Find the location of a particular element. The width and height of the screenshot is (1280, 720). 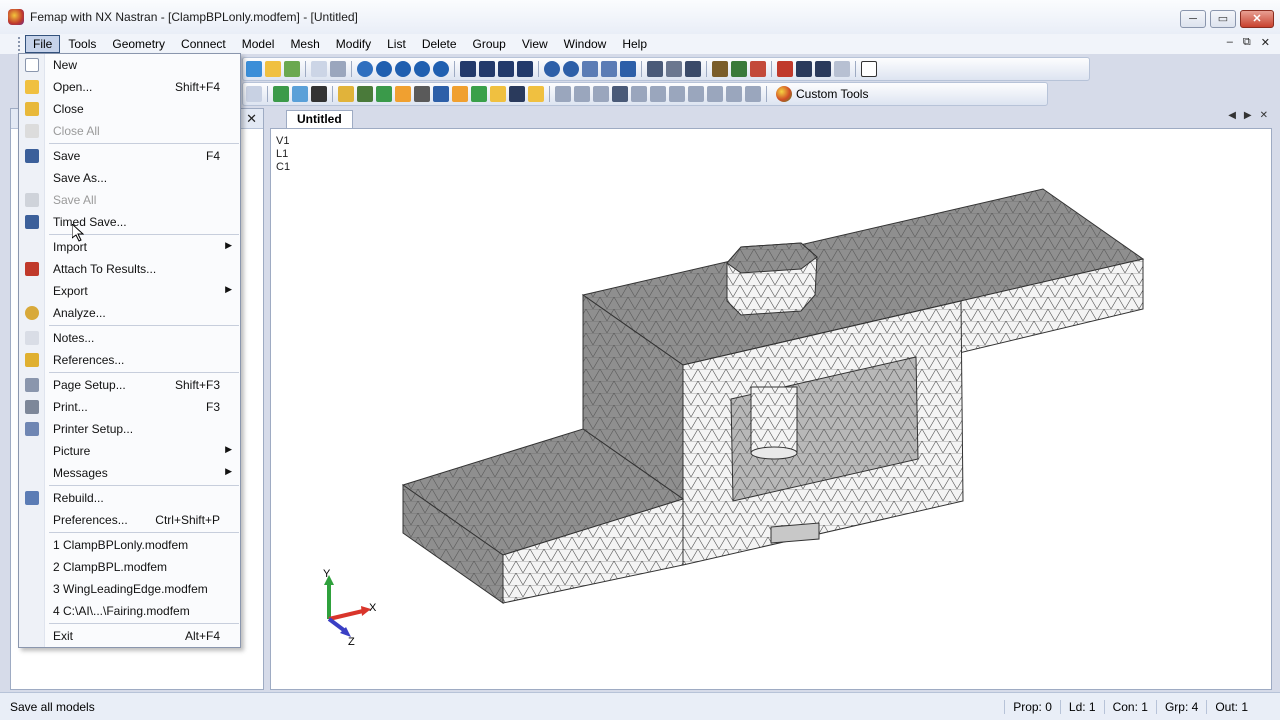

minimize-button: ─ is located at coordinates (1193, 19).